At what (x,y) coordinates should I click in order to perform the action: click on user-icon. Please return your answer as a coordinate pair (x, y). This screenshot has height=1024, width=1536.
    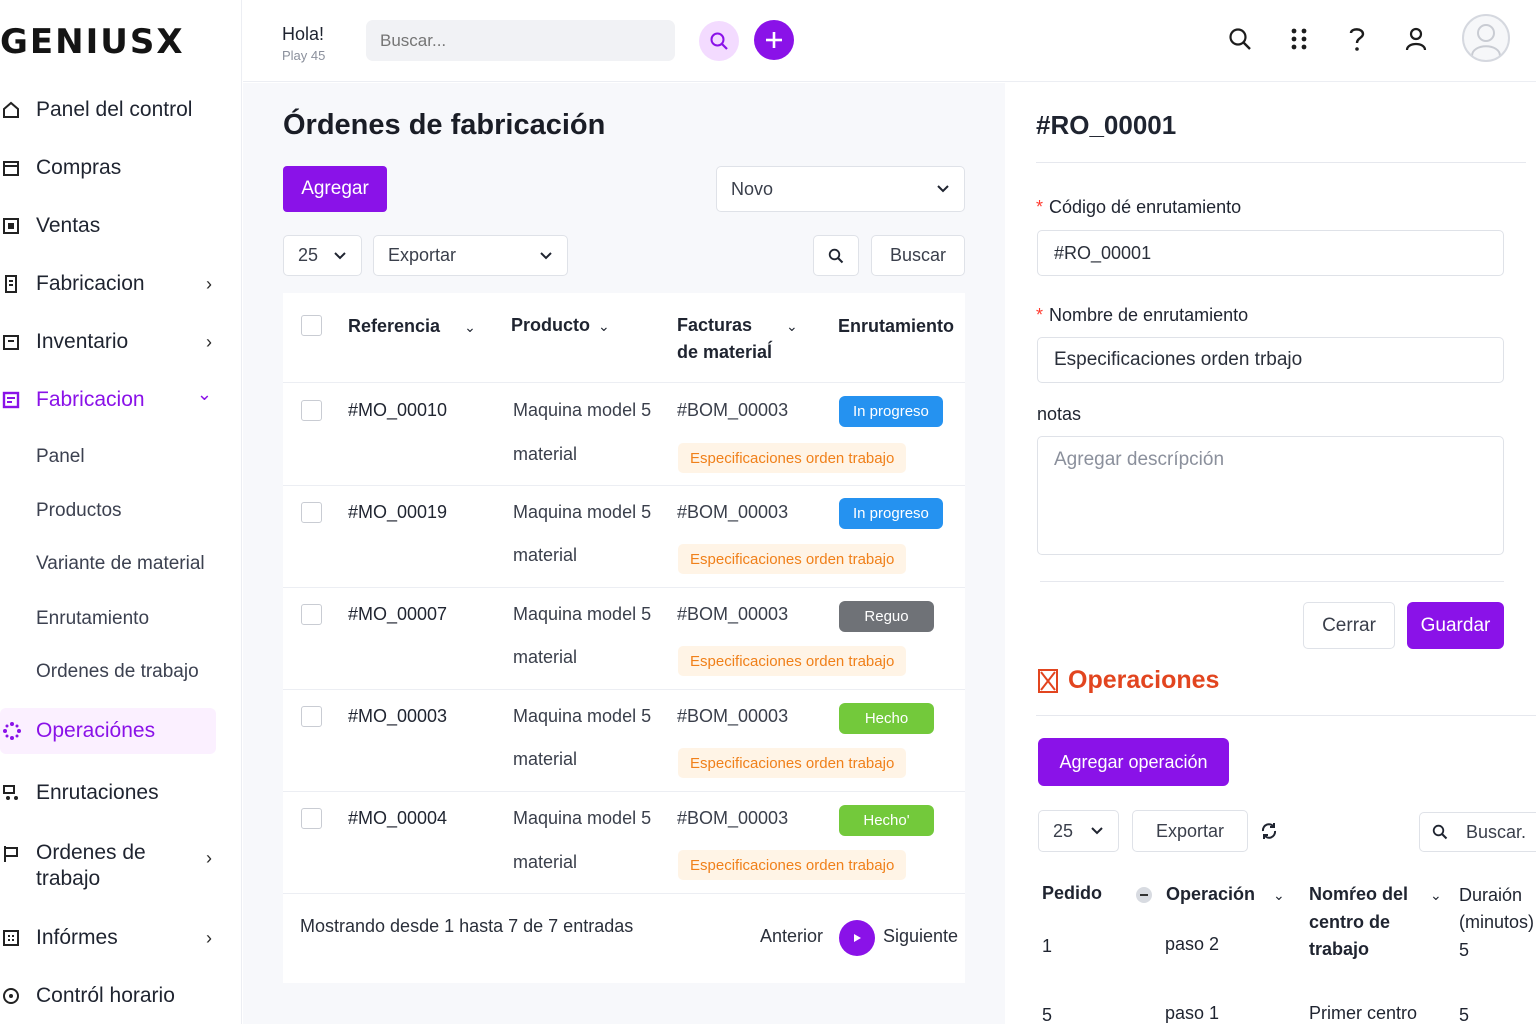
    Looking at the image, I should click on (1416, 39).